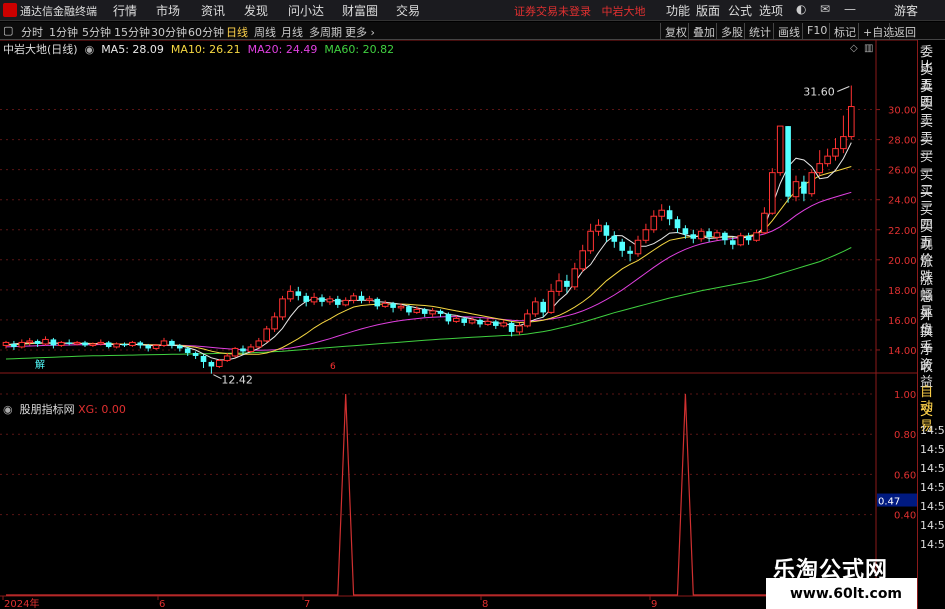  I want to click on adjust-button: 复权, so click(675, 31).